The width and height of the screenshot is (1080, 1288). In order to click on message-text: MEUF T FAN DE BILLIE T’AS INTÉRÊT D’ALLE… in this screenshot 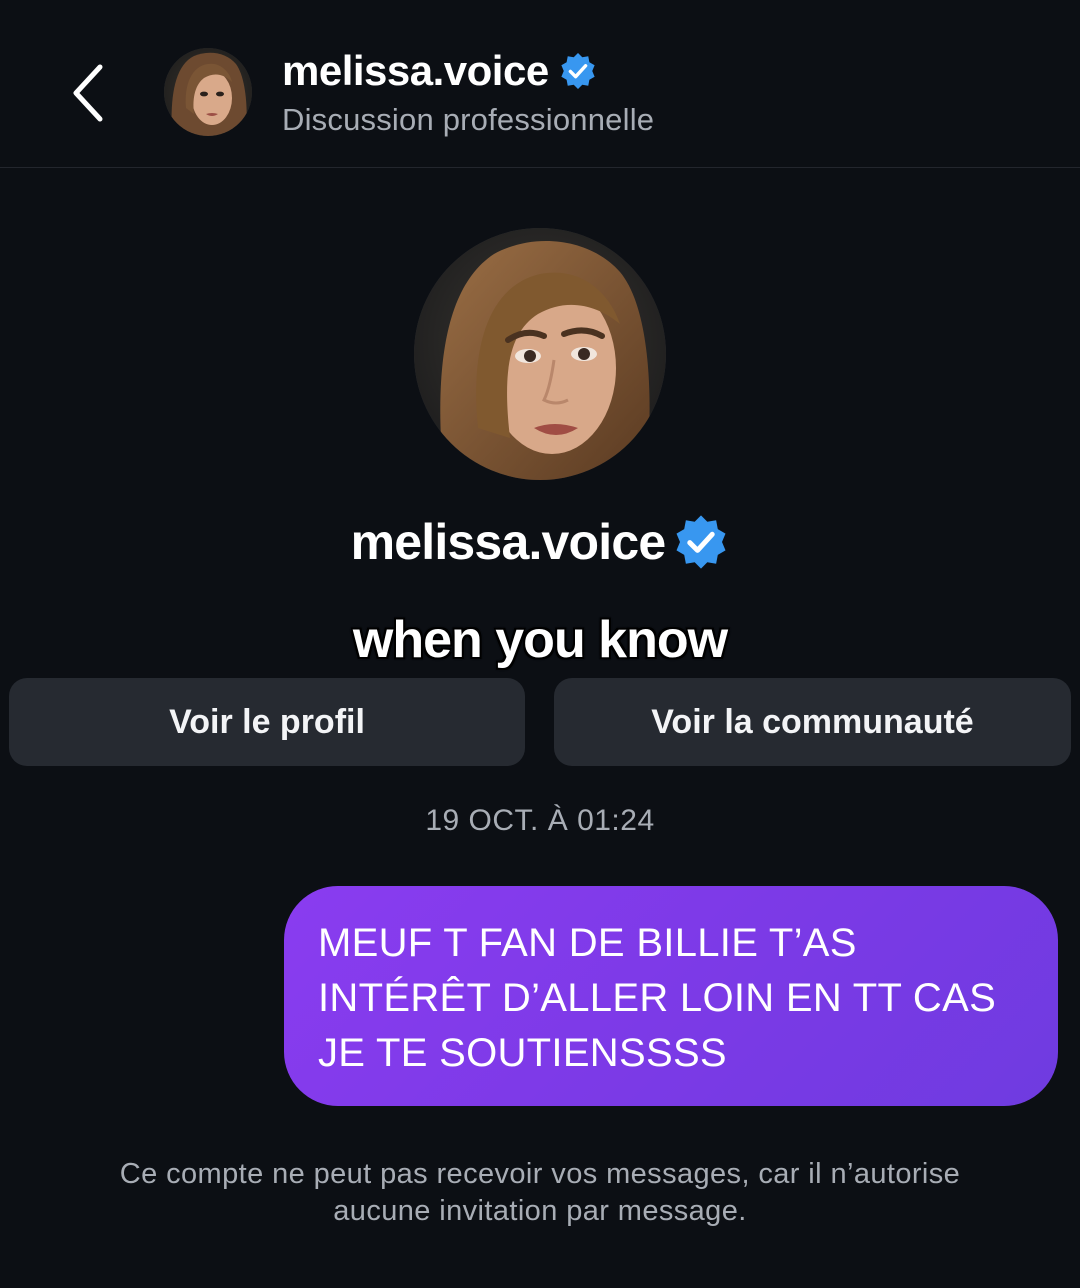, I will do `click(657, 998)`.